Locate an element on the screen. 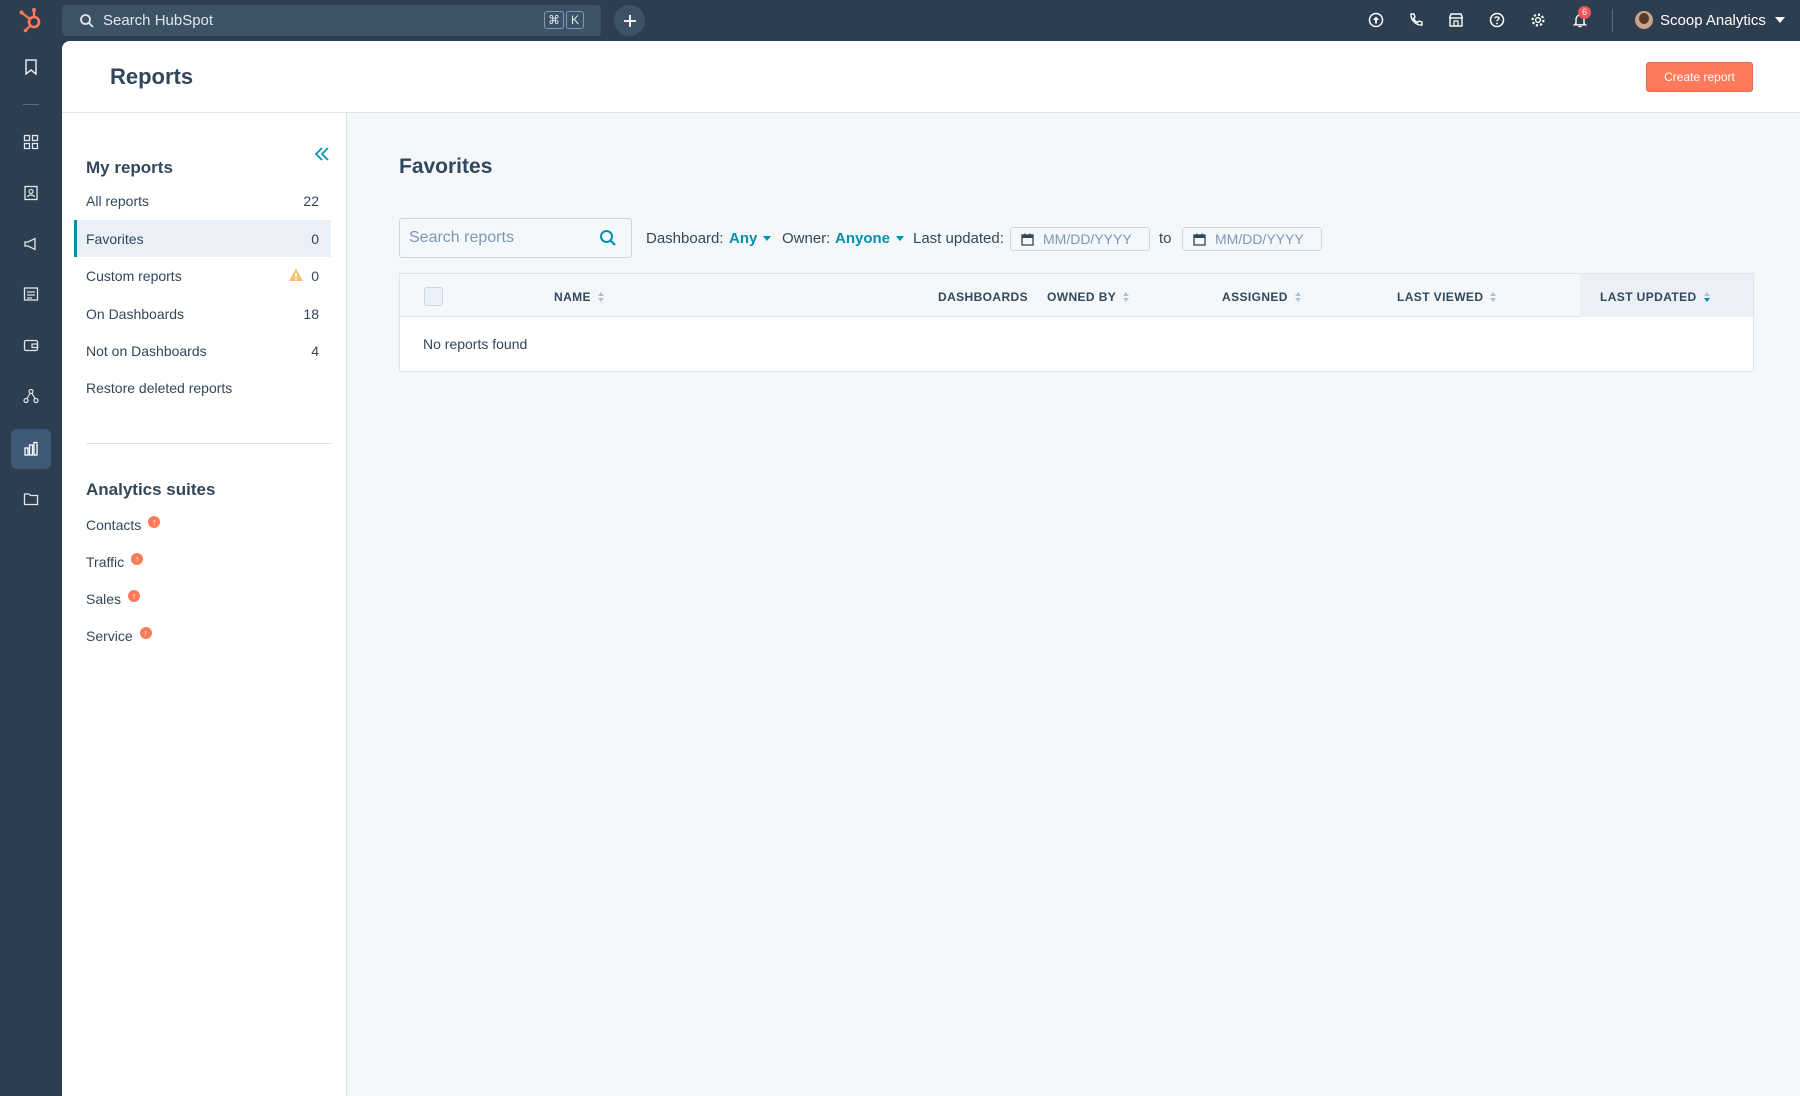 The width and height of the screenshot is (1800, 1096). content-icon is located at coordinates (31, 294).